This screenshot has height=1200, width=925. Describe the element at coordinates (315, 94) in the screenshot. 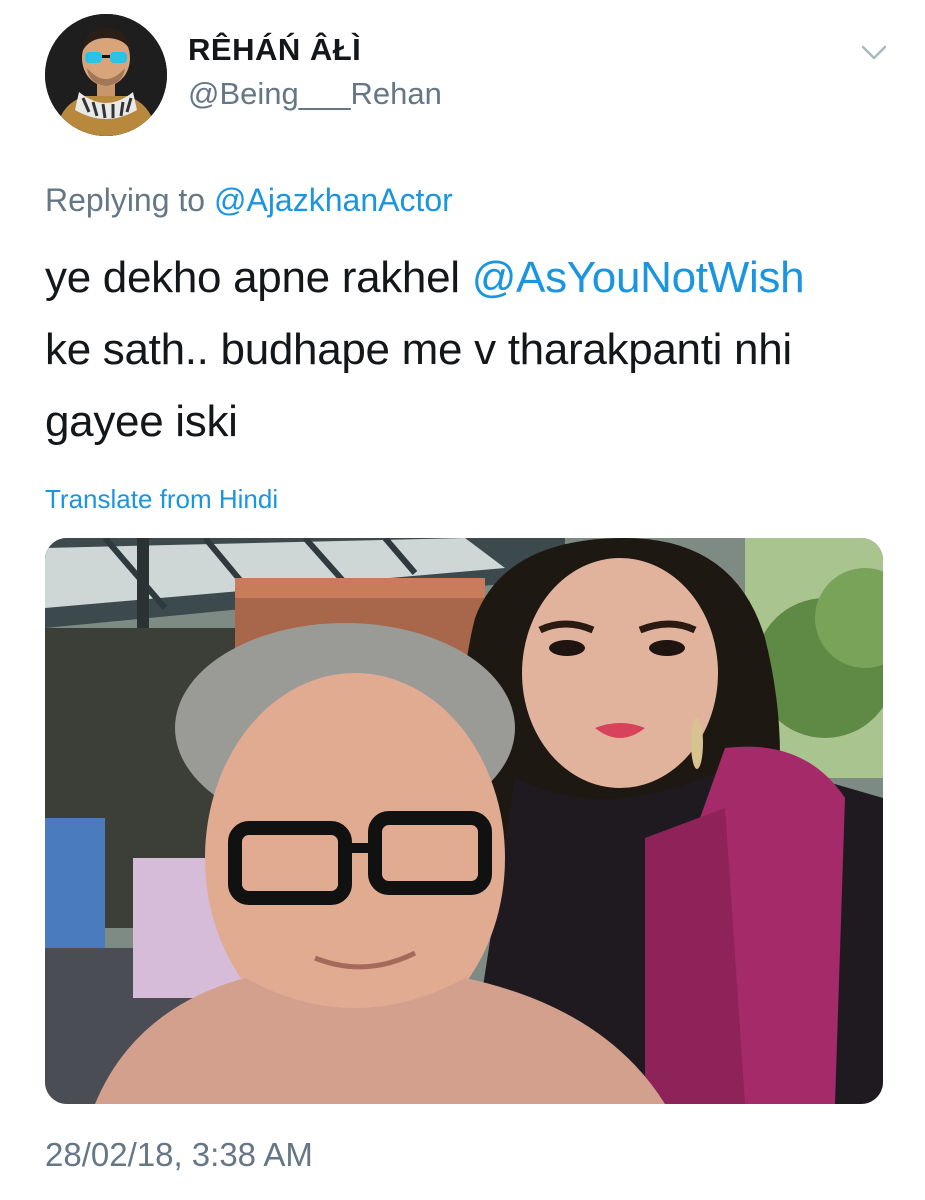

I see `author-handle: @Being___Rehan` at that location.